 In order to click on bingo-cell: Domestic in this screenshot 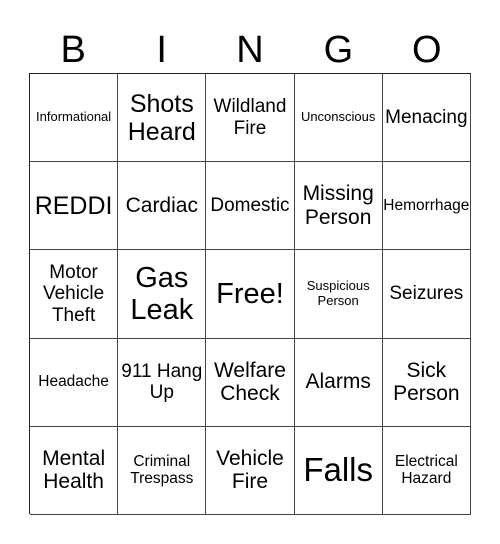, I will do `click(250, 206)`.